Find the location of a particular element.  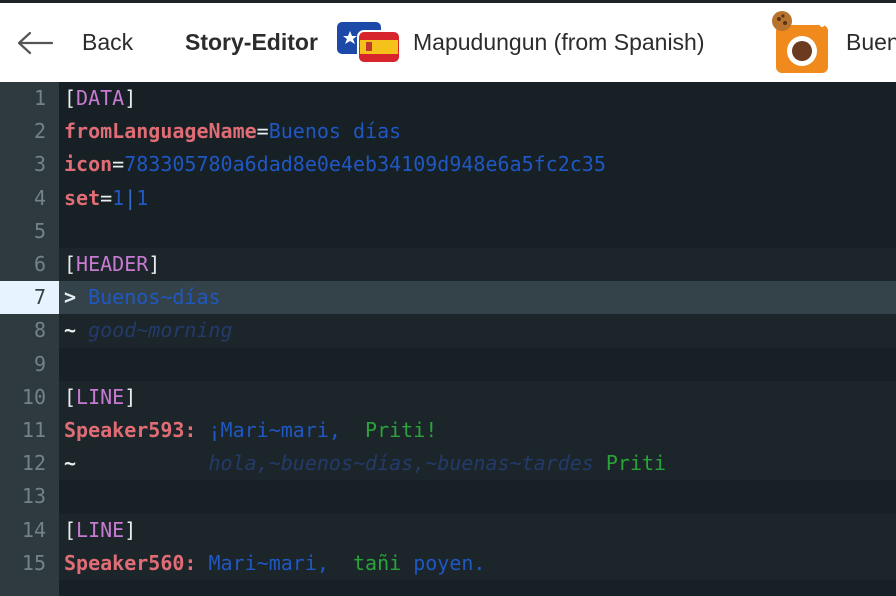

line-number: 7 is located at coordinates (29, 298).